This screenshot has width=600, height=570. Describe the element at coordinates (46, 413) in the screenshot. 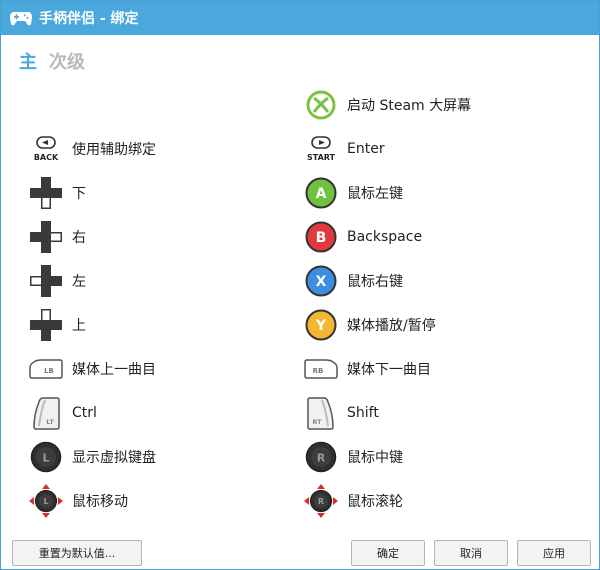

I see `lt-trigger-icon: LT` at that location.